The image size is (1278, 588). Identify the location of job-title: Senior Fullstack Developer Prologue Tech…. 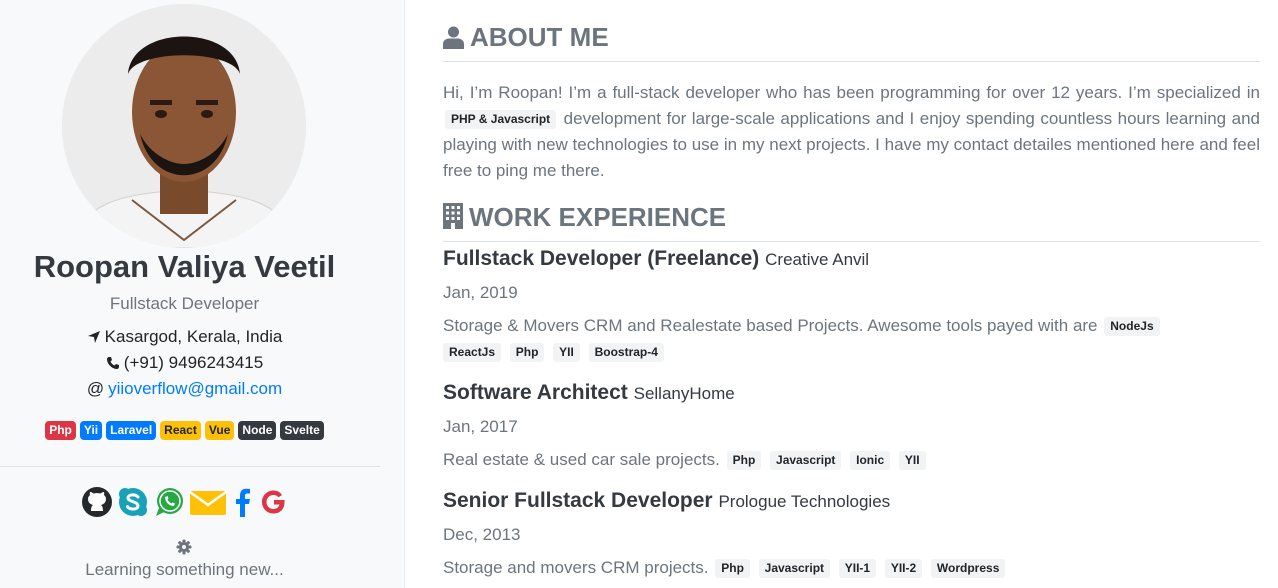
(666, 501).